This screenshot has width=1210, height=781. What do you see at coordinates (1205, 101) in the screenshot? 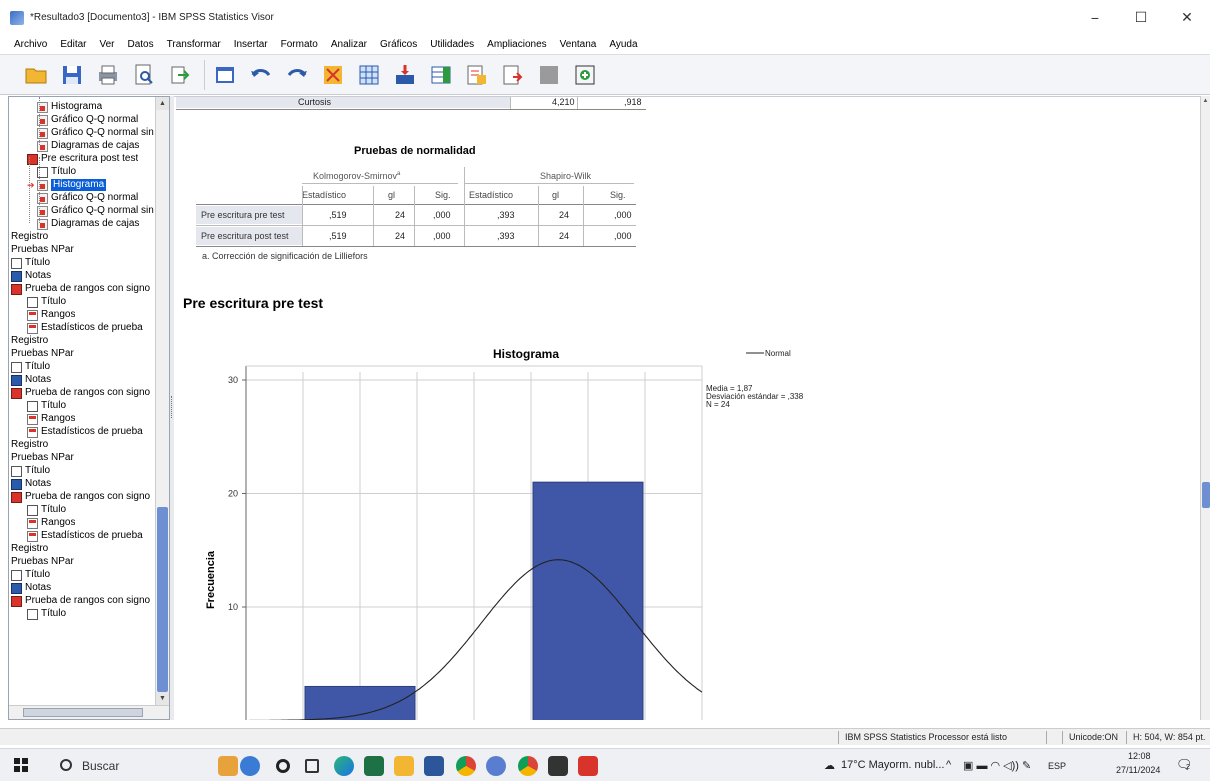
I see `scroll-up-icon: ▲` at bounding box center [1205, 101].